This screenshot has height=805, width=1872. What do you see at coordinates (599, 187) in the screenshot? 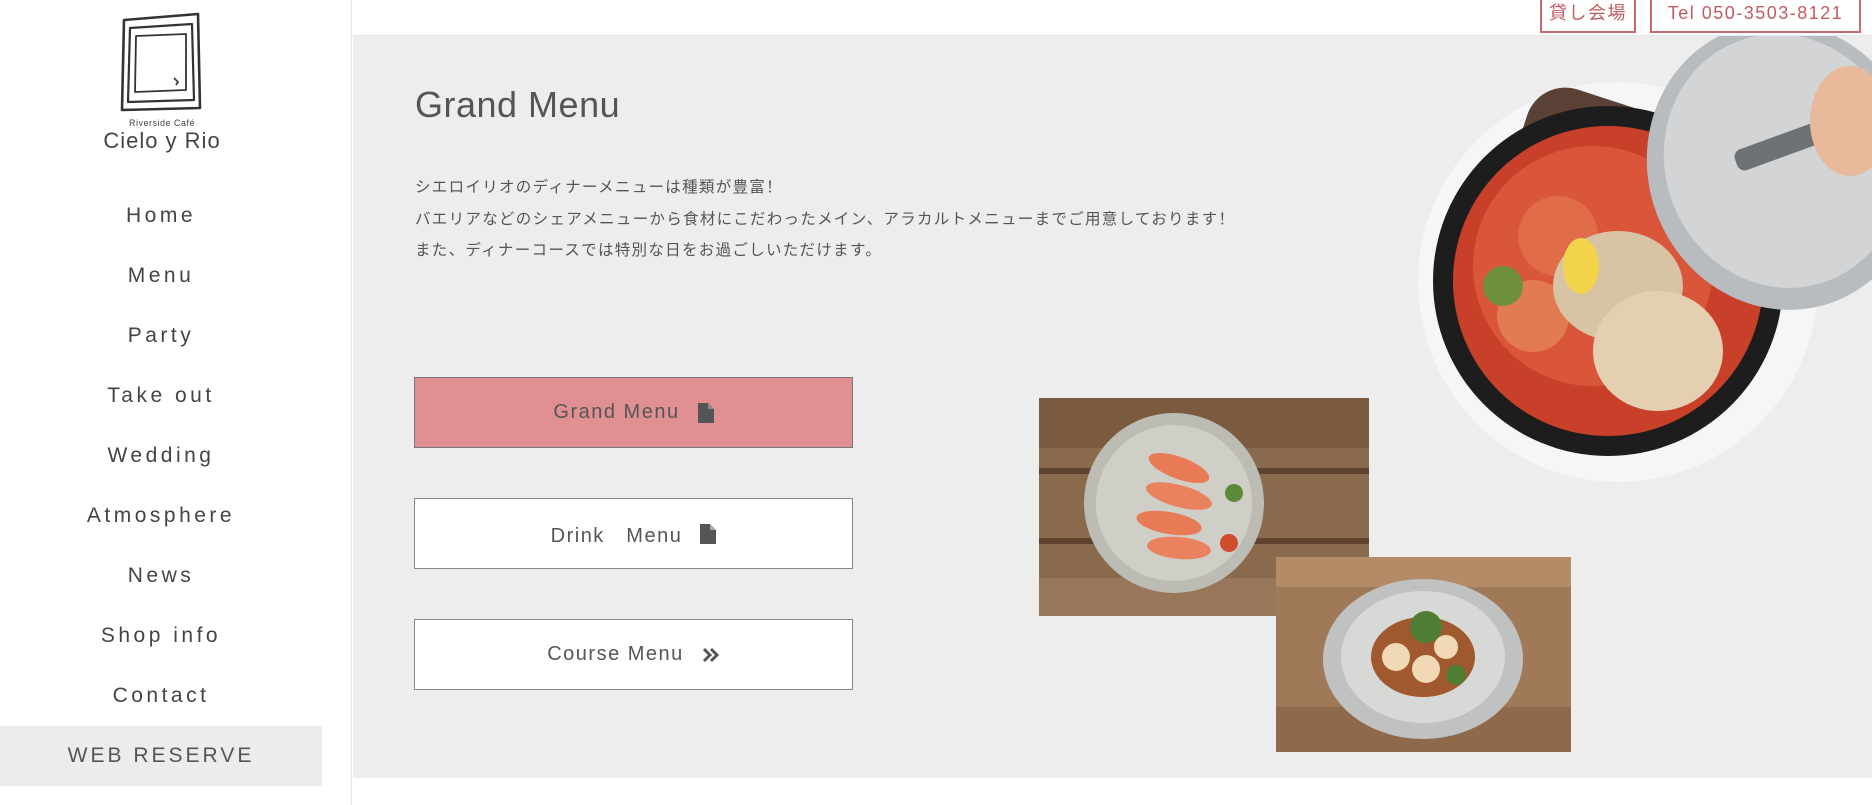
I see `description-line: シエロイリオのディナーメニューは種類が豊富！` at bounding box center [599, 187].